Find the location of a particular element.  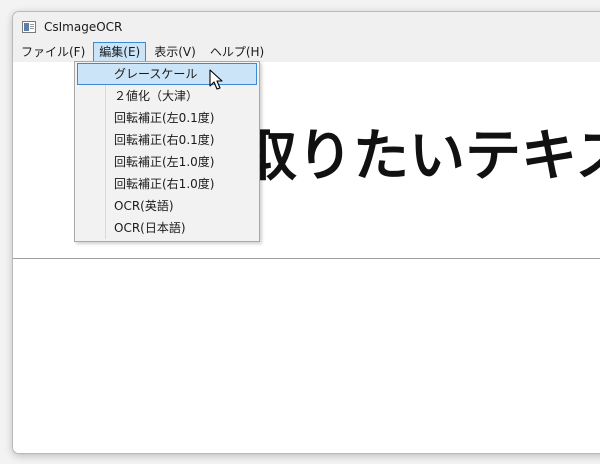

app-icon is located at coordinates (29, 27).